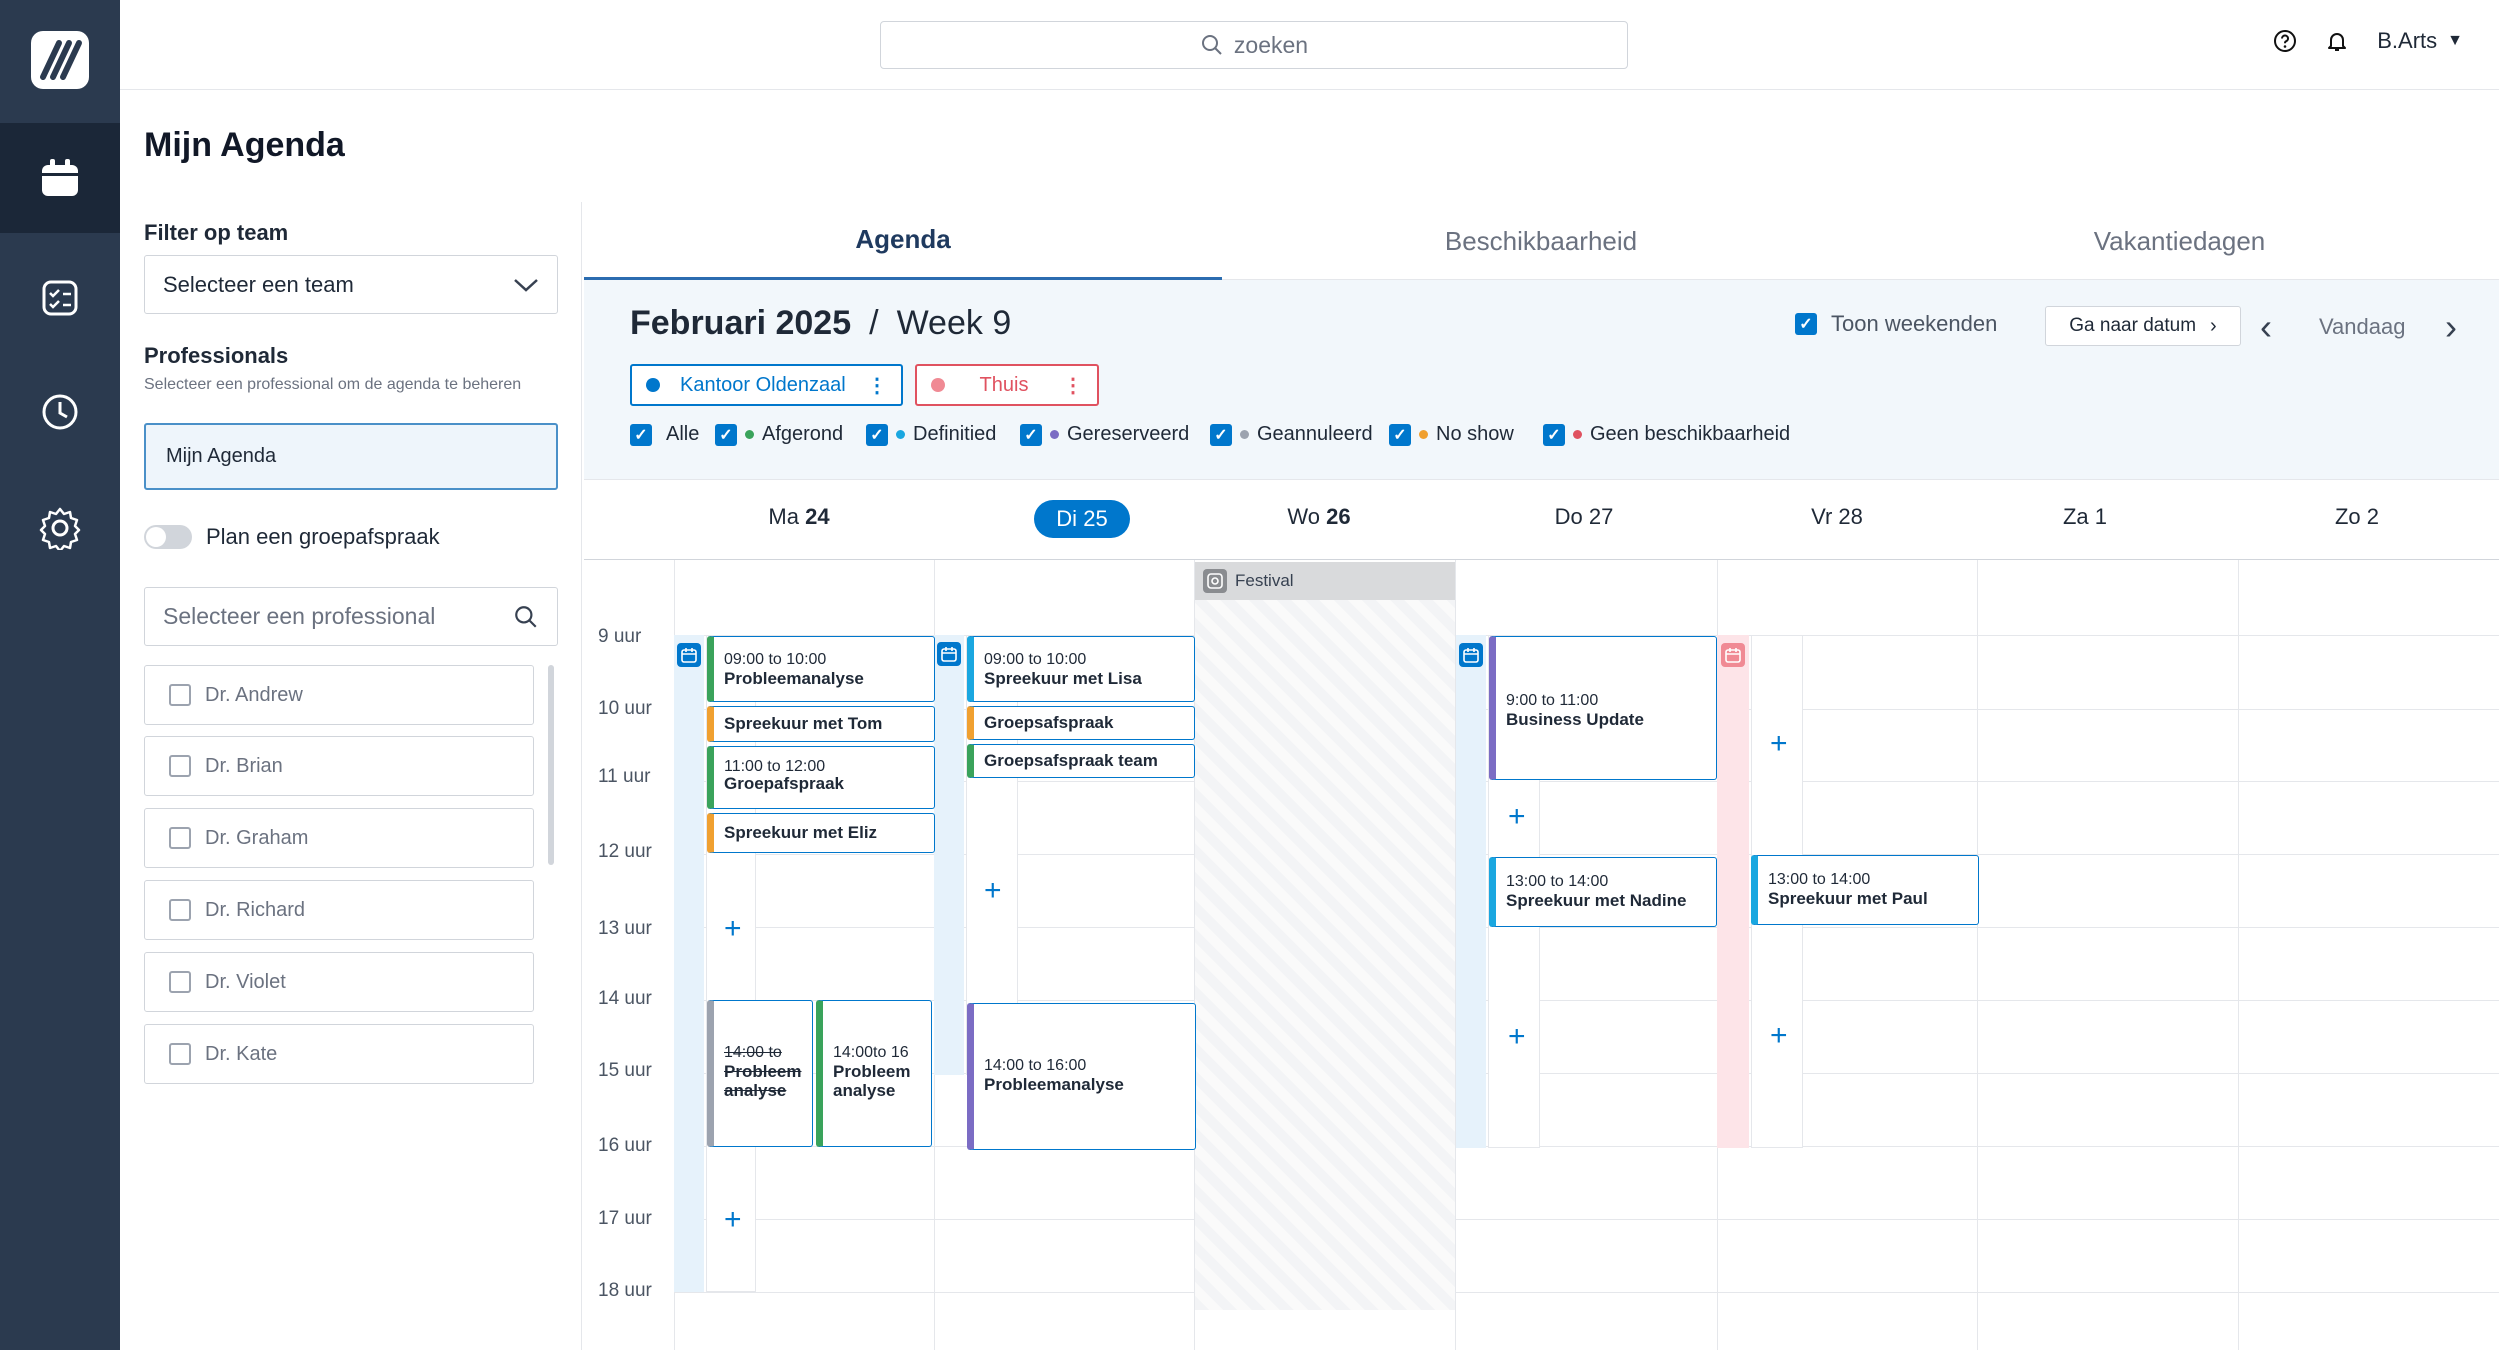 The image size is (2499, 1350). I want to click on appointment: Spreekuur met Tom, so click(821, 724).